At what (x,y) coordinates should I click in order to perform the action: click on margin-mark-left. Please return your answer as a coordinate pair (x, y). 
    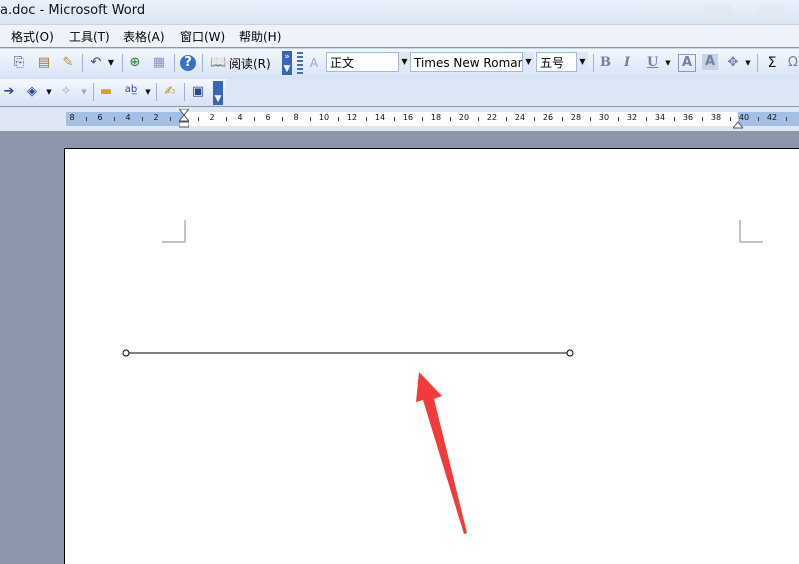
    Looking at the image, I should click on (174, 231).